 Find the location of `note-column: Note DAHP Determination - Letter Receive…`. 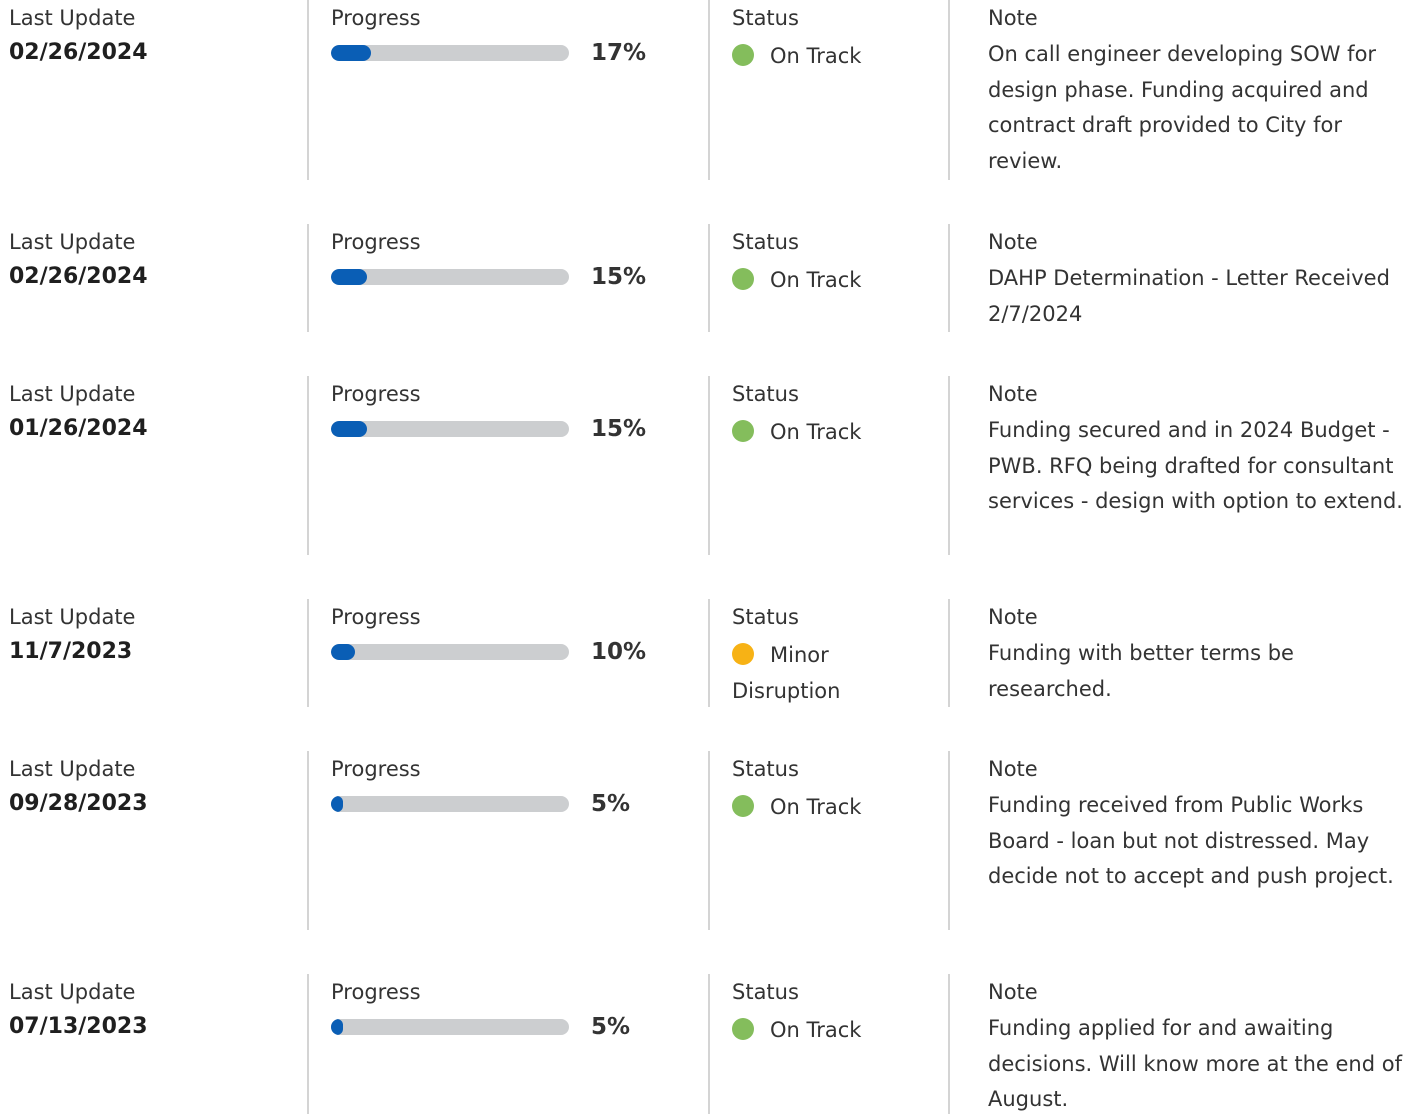

note-column: Note DAHP Determination - Letter Receive… is located at coordinates (1187, 278).